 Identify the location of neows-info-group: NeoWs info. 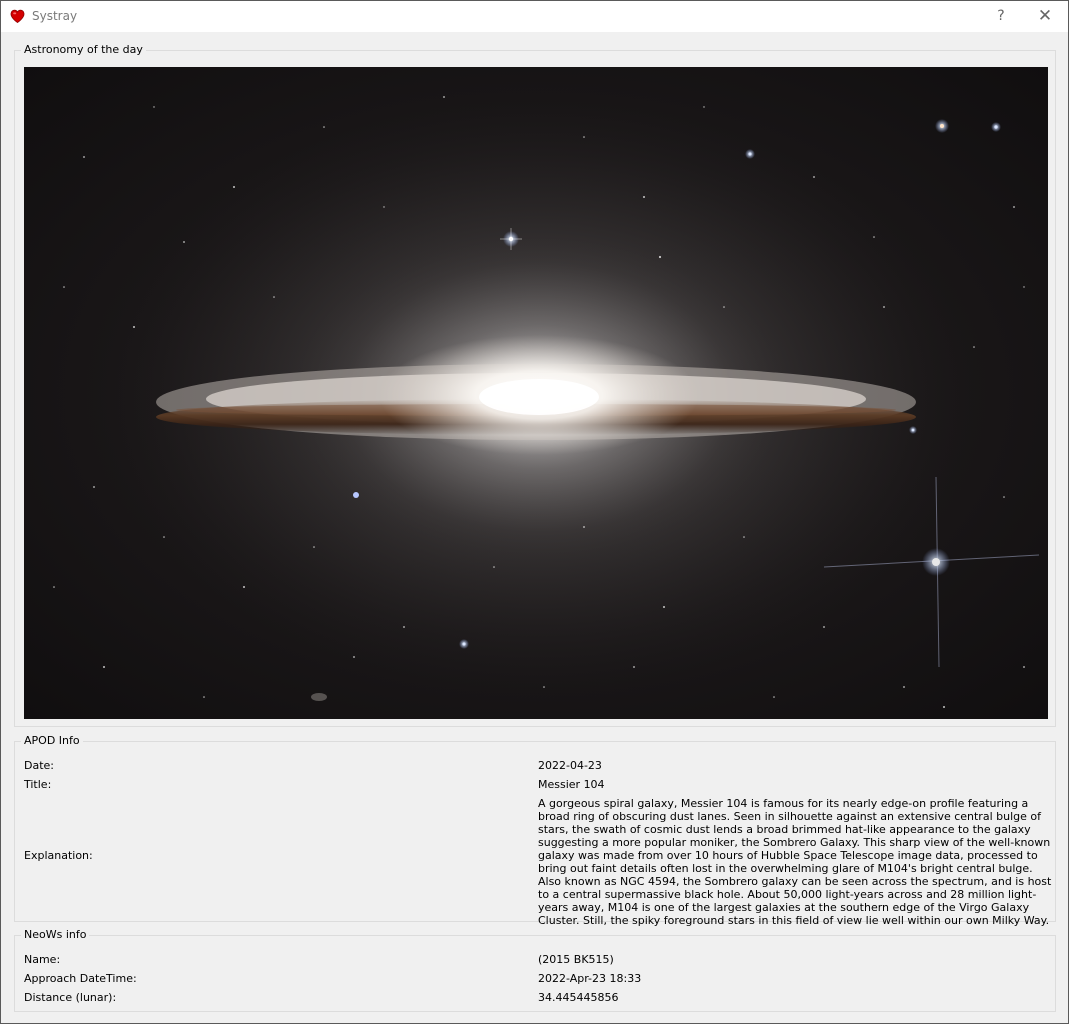
(535, 970).